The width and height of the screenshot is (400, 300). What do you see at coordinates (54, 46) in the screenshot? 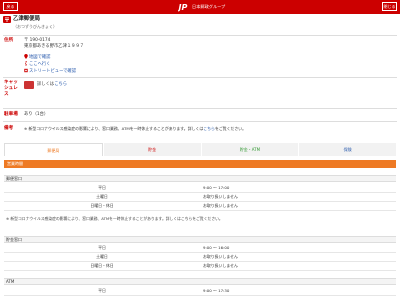
I see `street-address: 東京都あきる野市乙津１９９７` at bounding box center [54, 46].